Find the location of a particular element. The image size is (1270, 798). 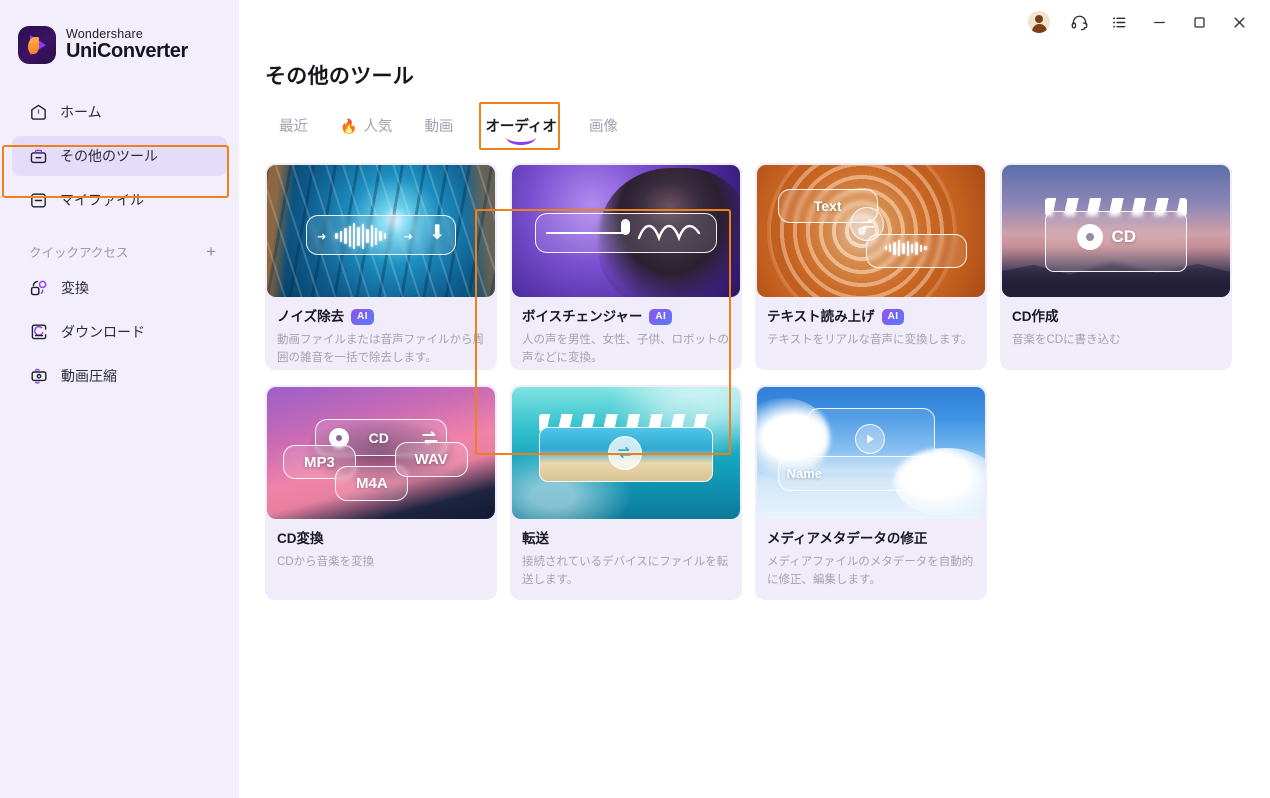

tab-label: 動画 is located at coordinates (439, 127).